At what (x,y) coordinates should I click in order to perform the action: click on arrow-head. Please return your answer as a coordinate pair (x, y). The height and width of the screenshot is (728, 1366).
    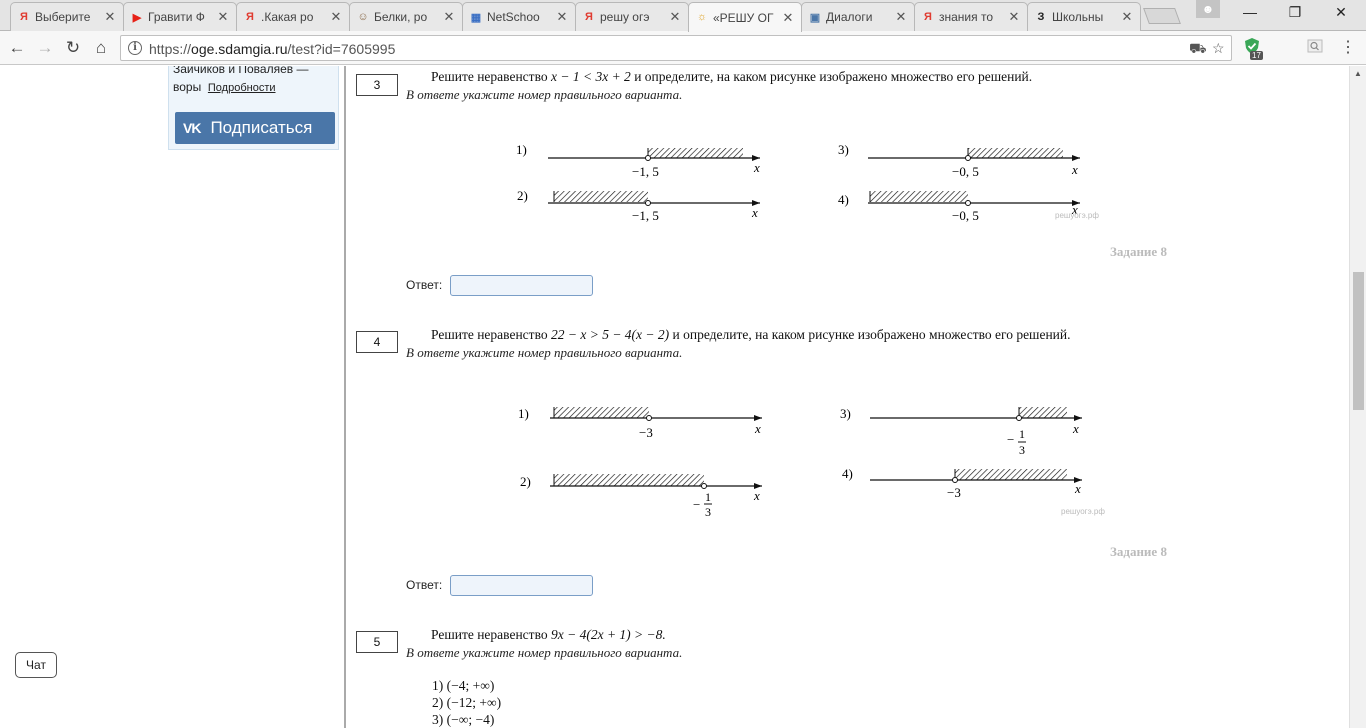
    Looking at the image, I should click on (1076, 158).